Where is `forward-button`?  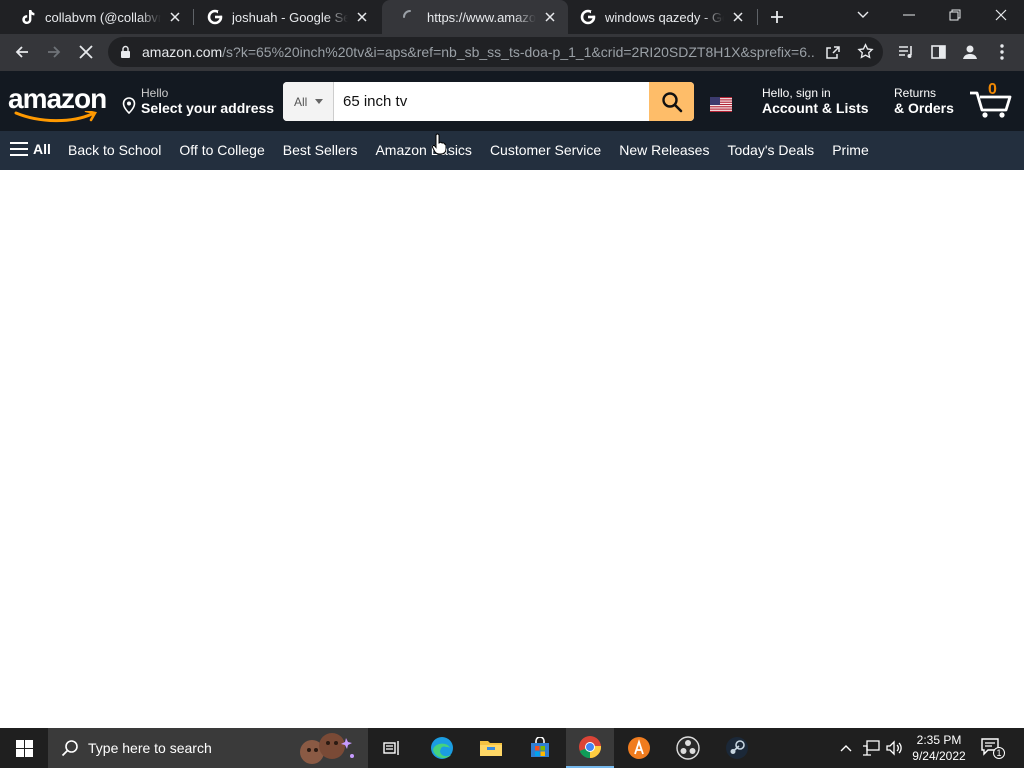 forward-button is located at coordinates (54, 52).